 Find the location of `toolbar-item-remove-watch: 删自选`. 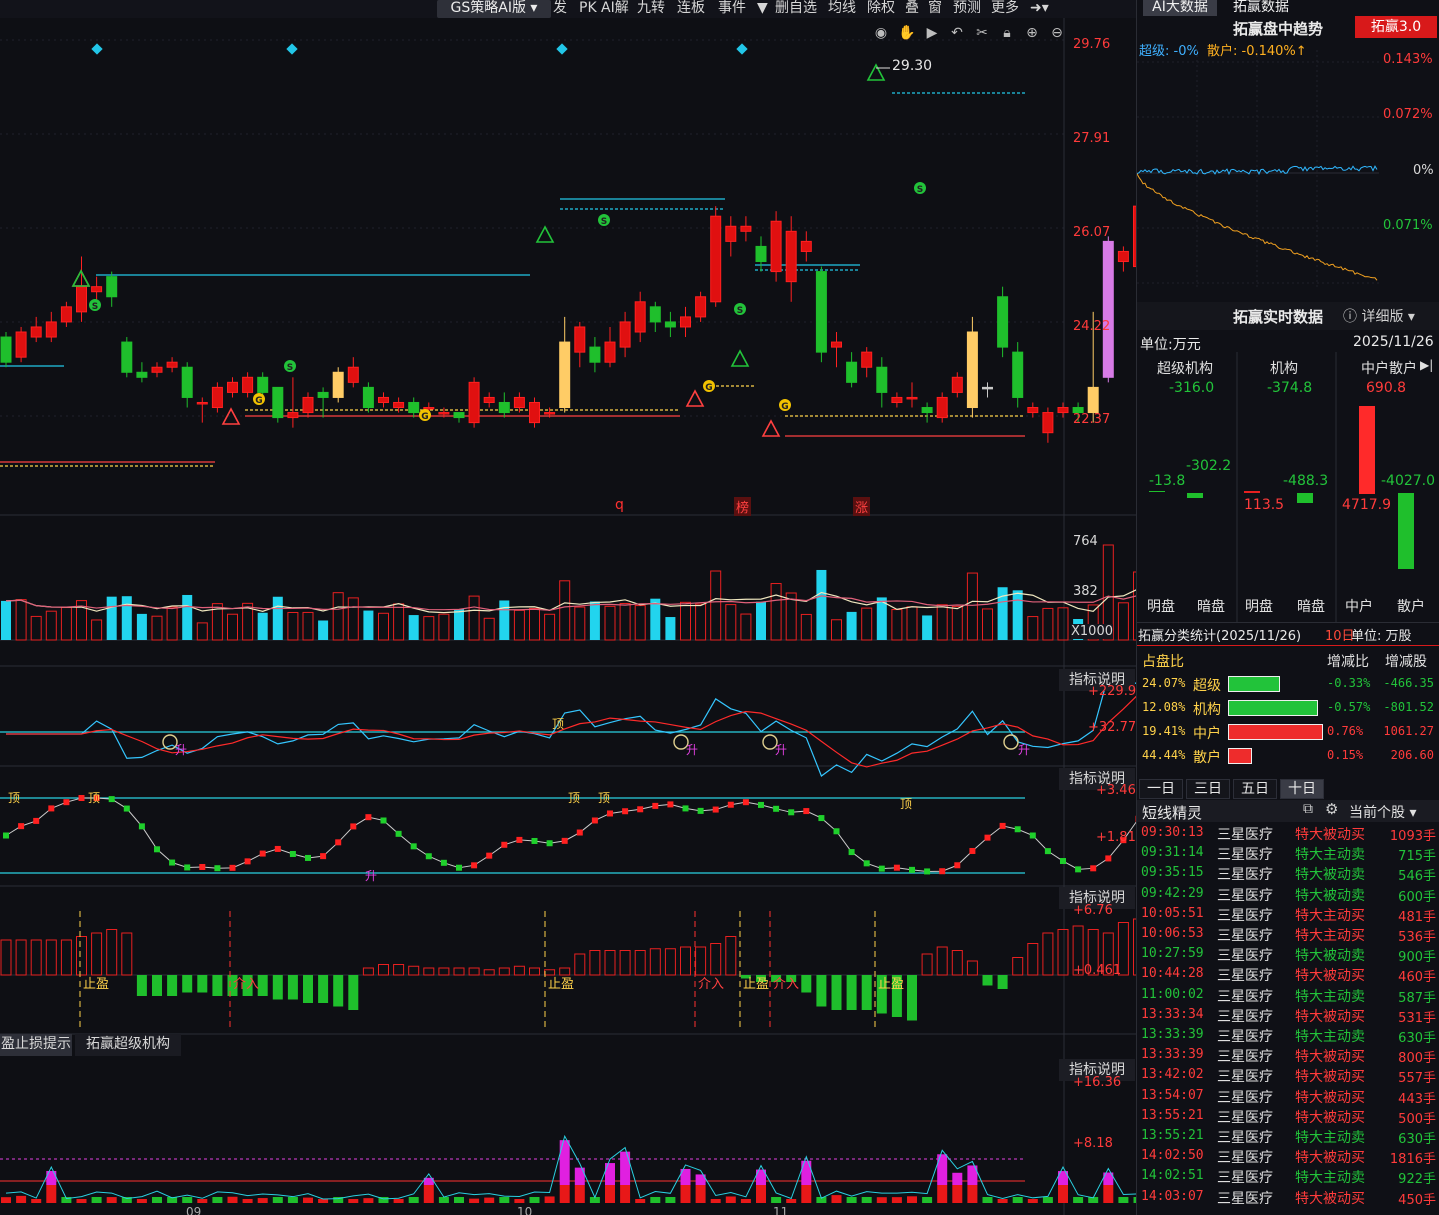

toolbar-item-remove-watch: 删自选 is located at coordinates (796, 9).